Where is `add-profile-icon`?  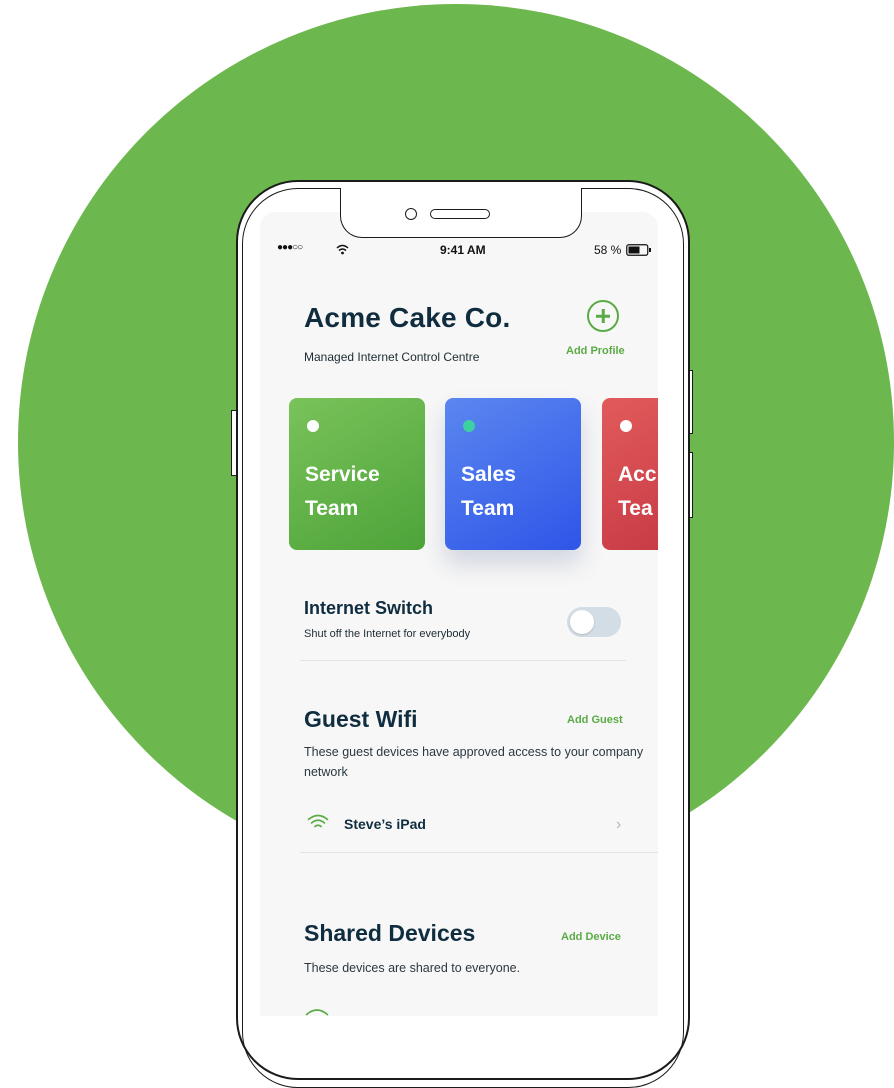 add-profile-icon is located at coordinates (603, 316).